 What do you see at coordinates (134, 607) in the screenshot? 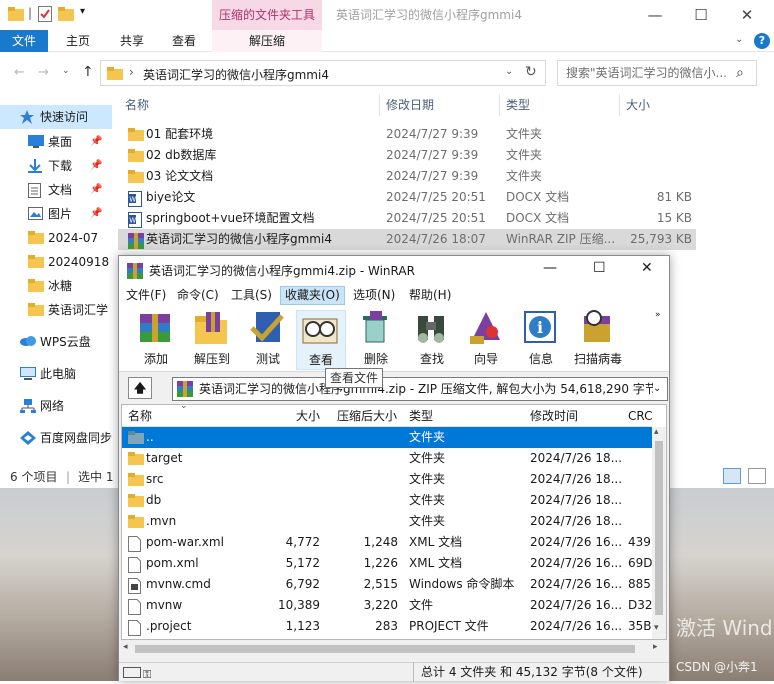
I see `file-icon` at bounding box center [134, 607].